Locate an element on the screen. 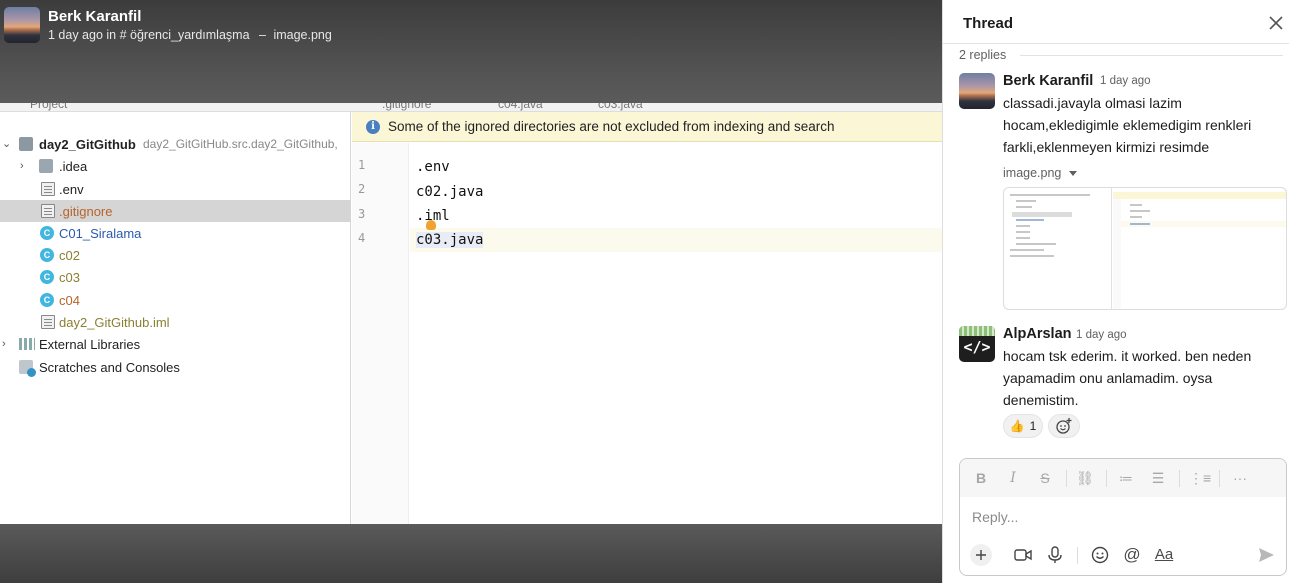  code-line: c02.java is located at coordinates (450, 192).